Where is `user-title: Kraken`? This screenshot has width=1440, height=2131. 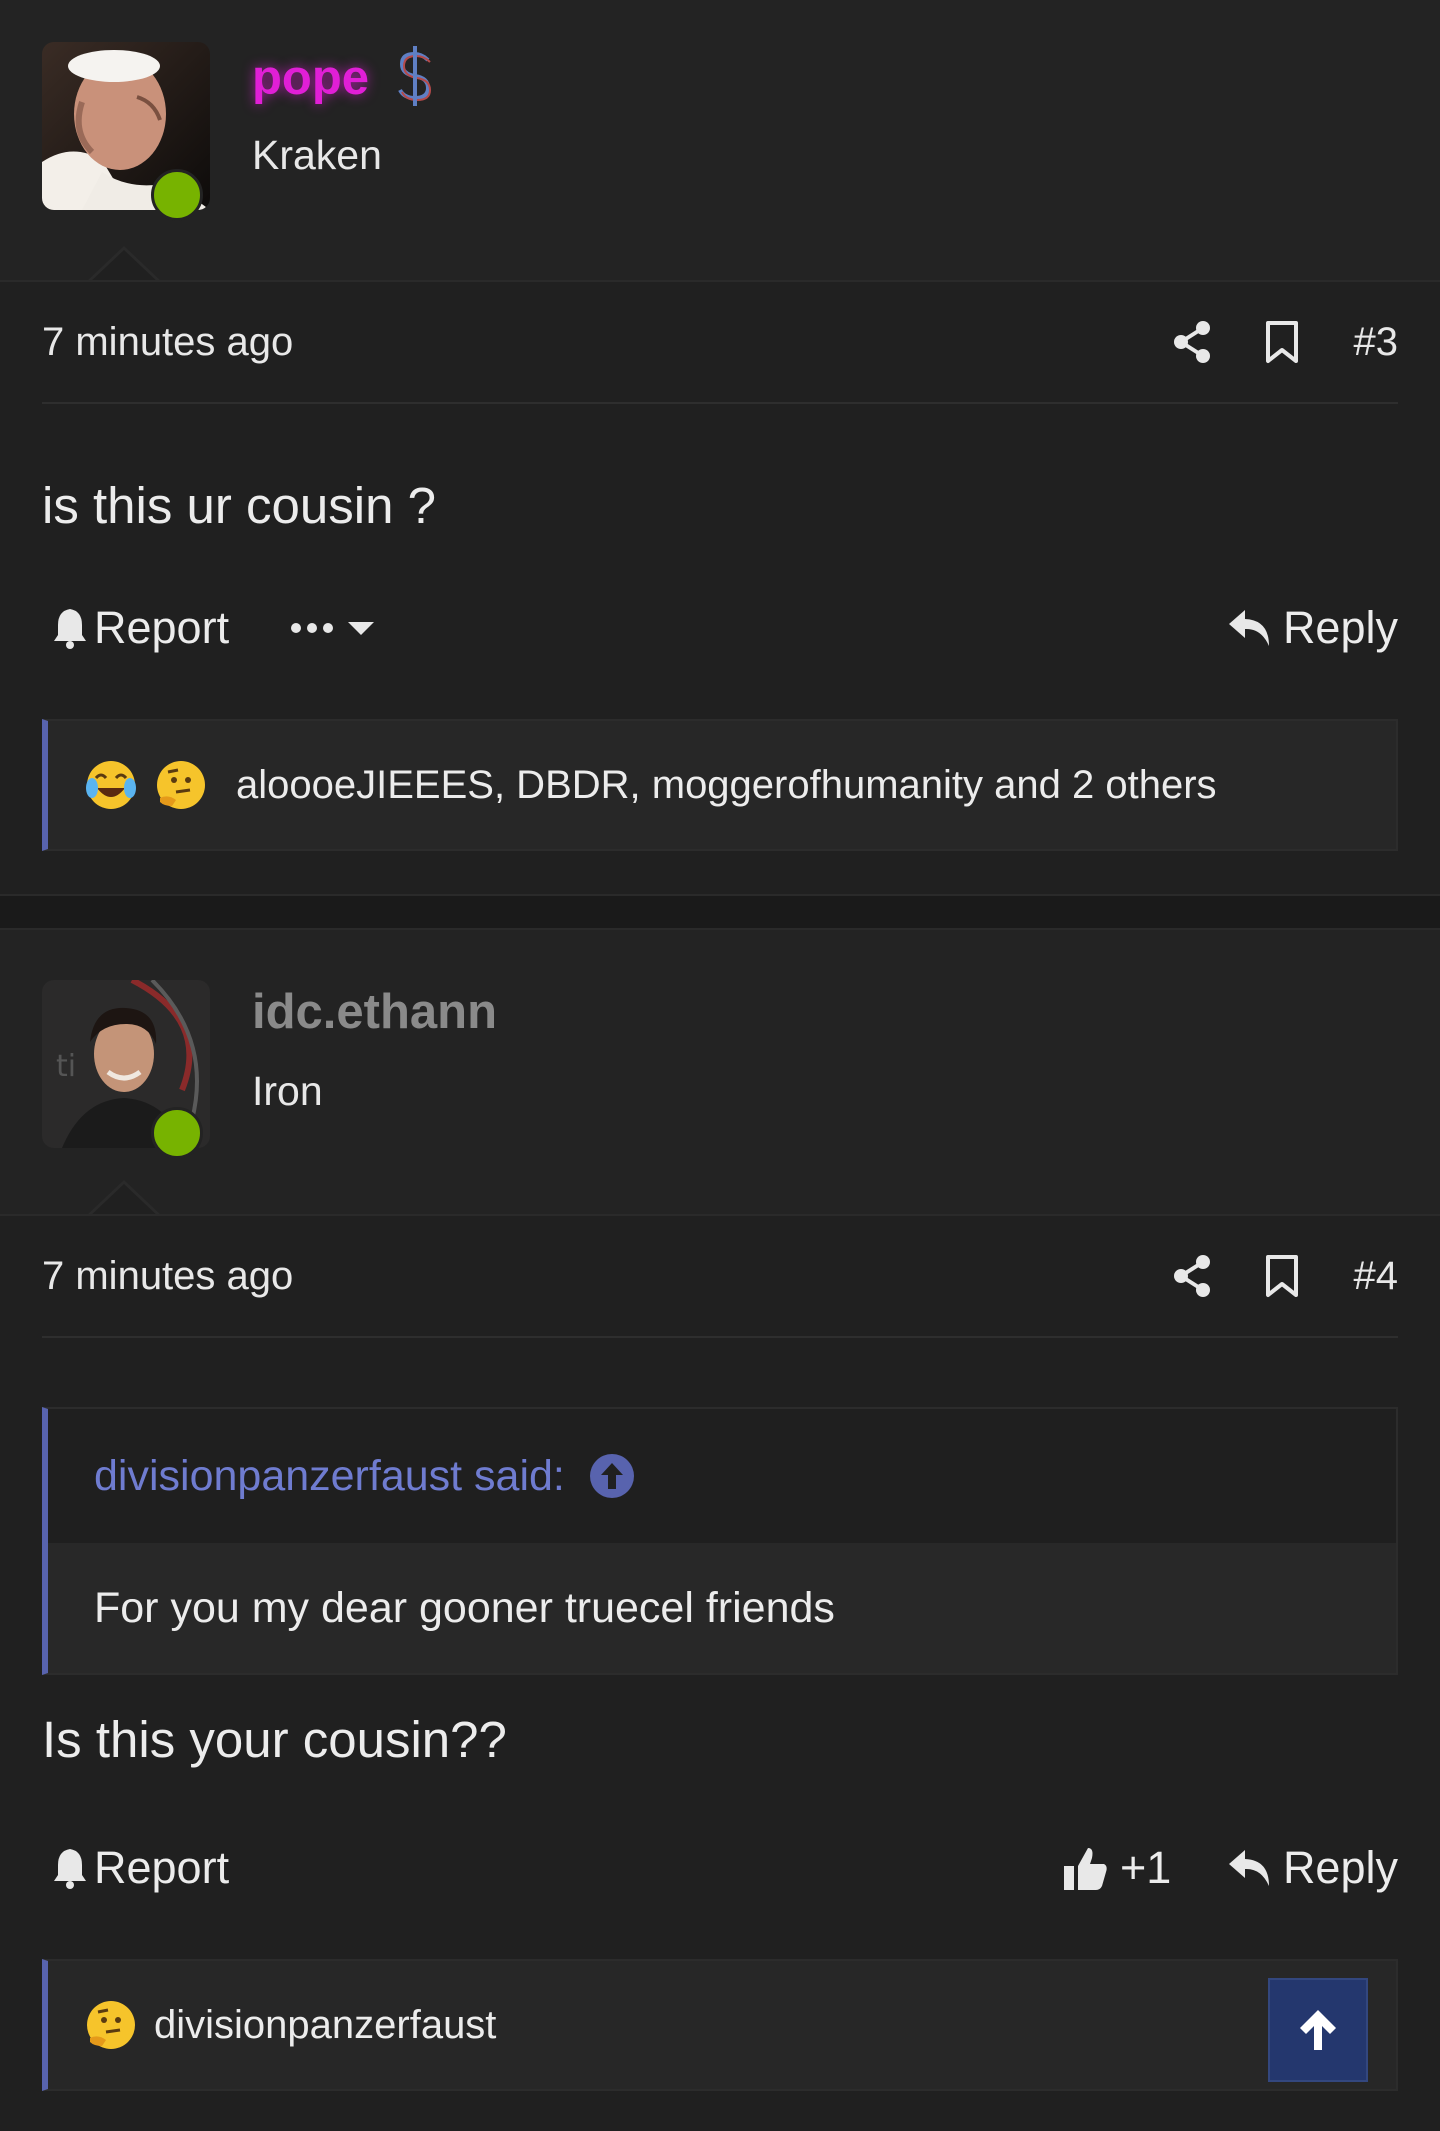 user-title: Kraken is located at coordinates (317, 155).